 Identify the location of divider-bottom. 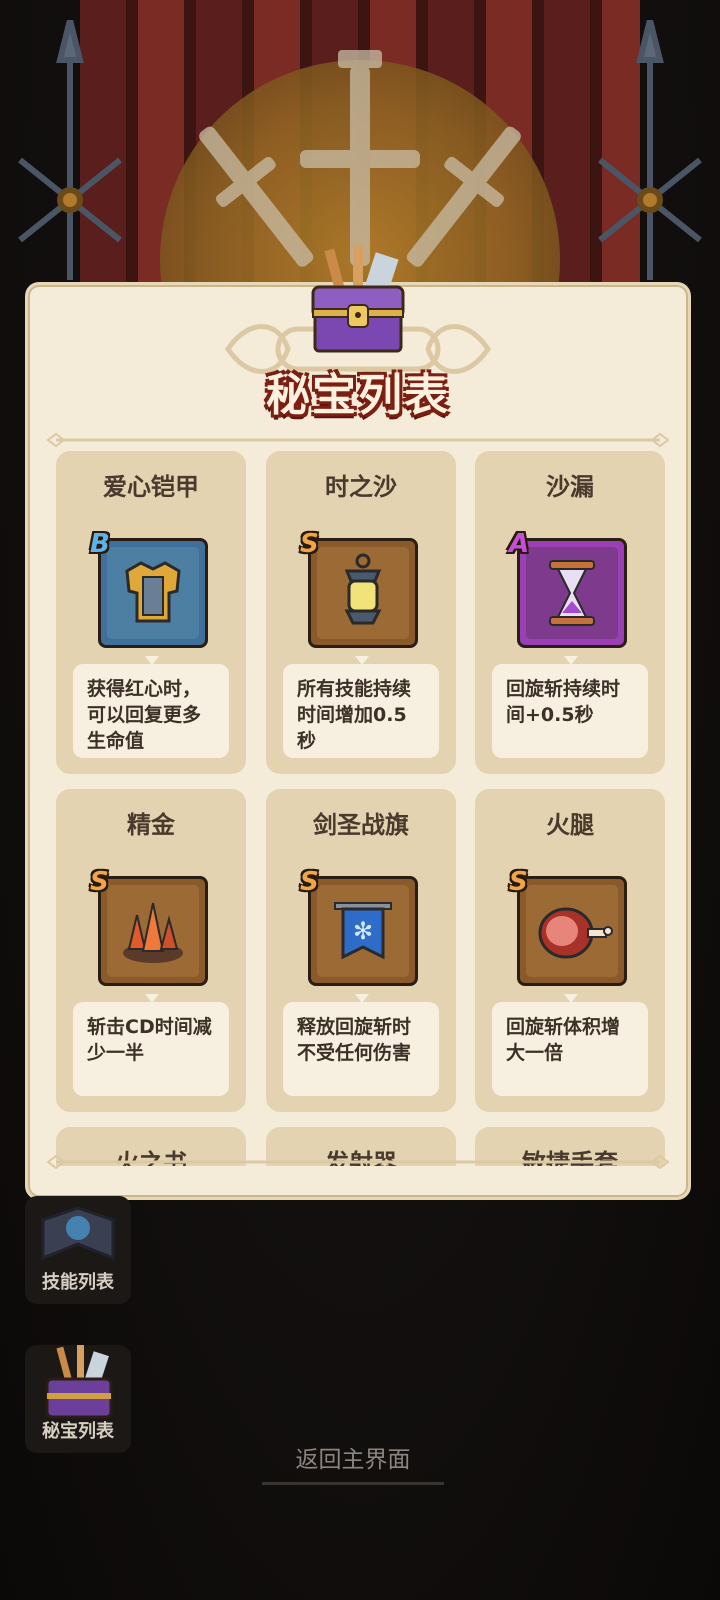
(358, 1162).